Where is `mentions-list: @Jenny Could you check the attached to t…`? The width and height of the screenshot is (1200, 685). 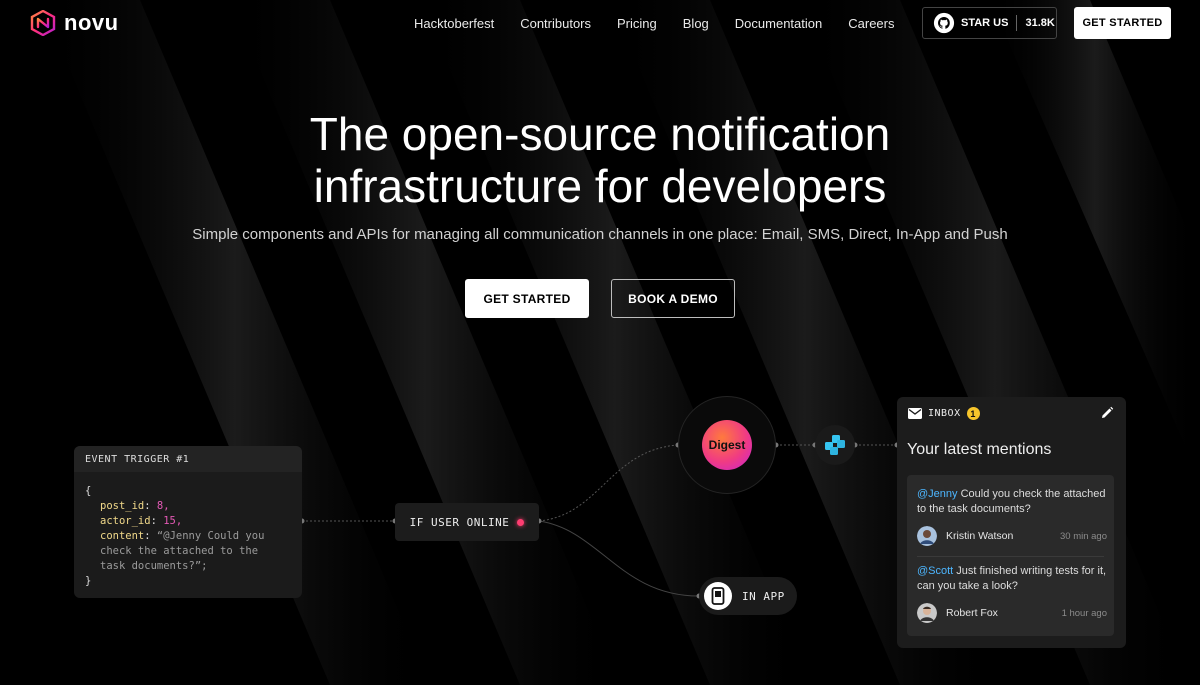 mentions-list: @Jenny Could you check the attached to t… is located at coordinates (1010, 555).